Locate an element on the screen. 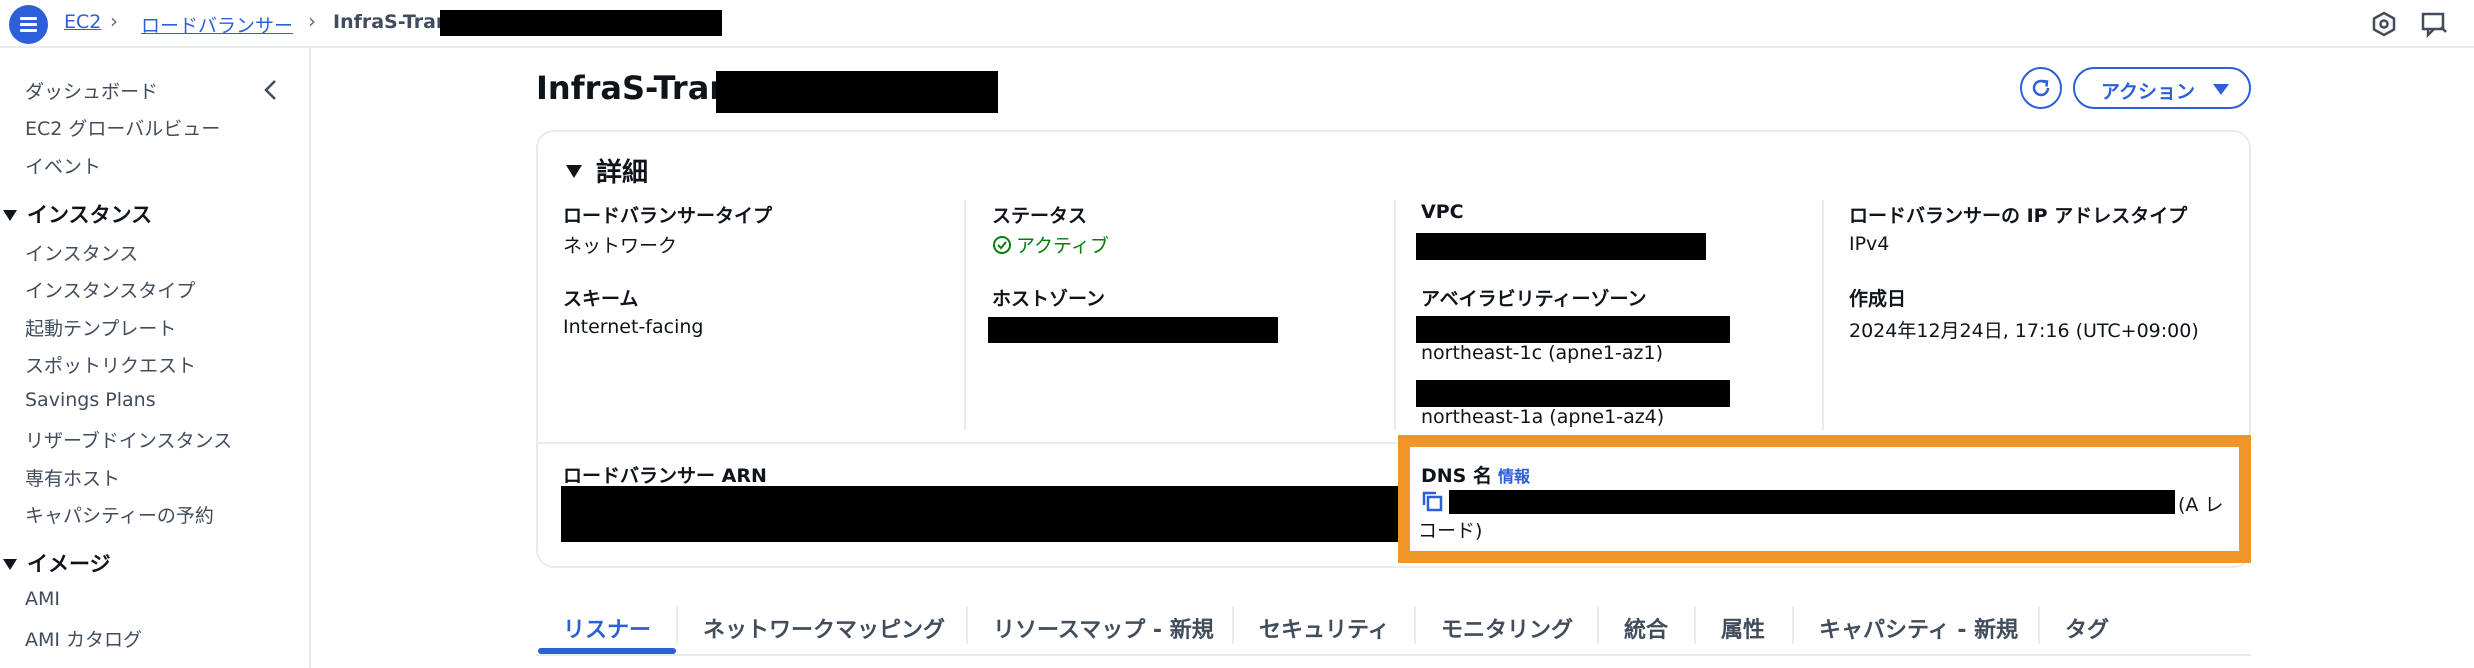  arn-label: ロードバランサー ARN is located at coordinates (665, 476).